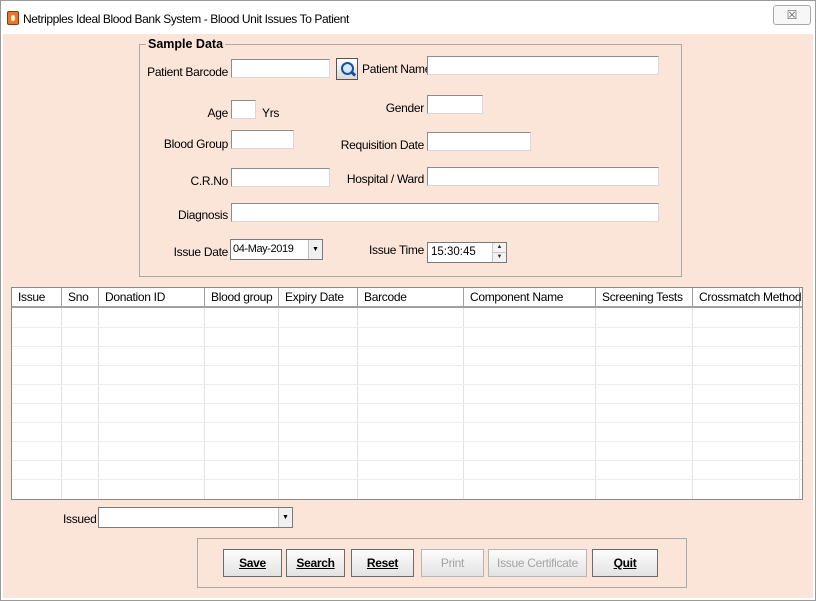 This screenshot has height=601, width=816. Describe the element at coordinates (385, 179) in the screenshot. I see `hospital-ward-label: Hospital / Ward` at that location.